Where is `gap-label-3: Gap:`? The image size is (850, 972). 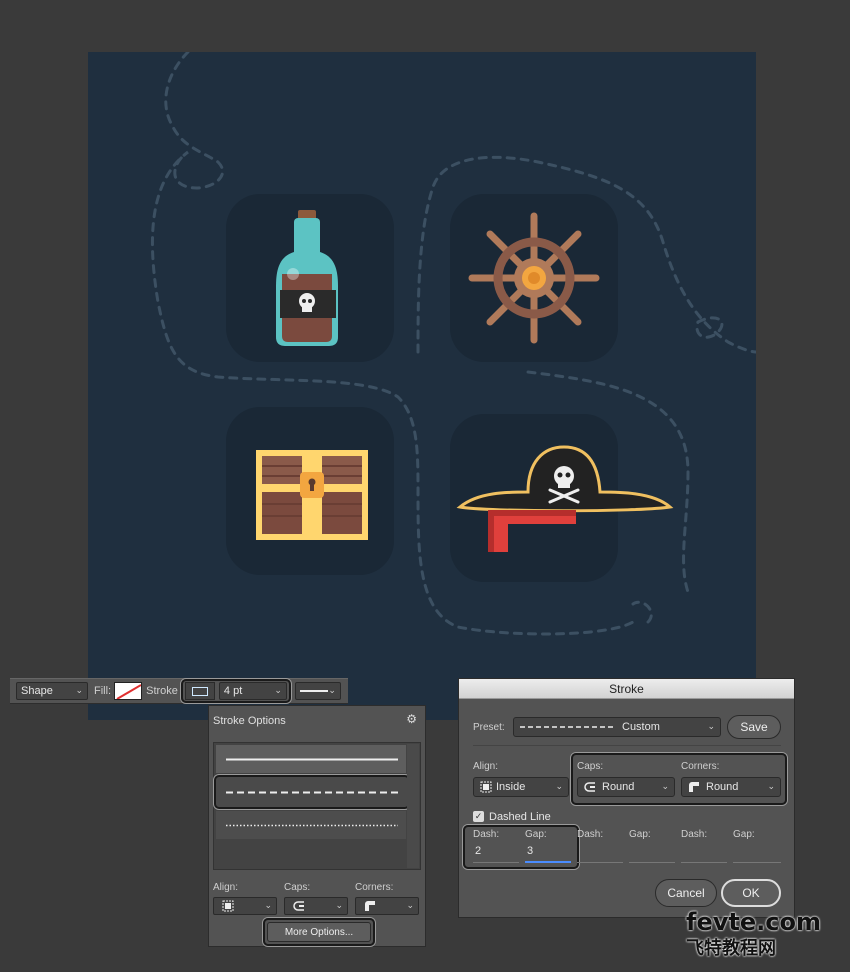
gap-label-3: Gap: is located at coordinates (744, 834).